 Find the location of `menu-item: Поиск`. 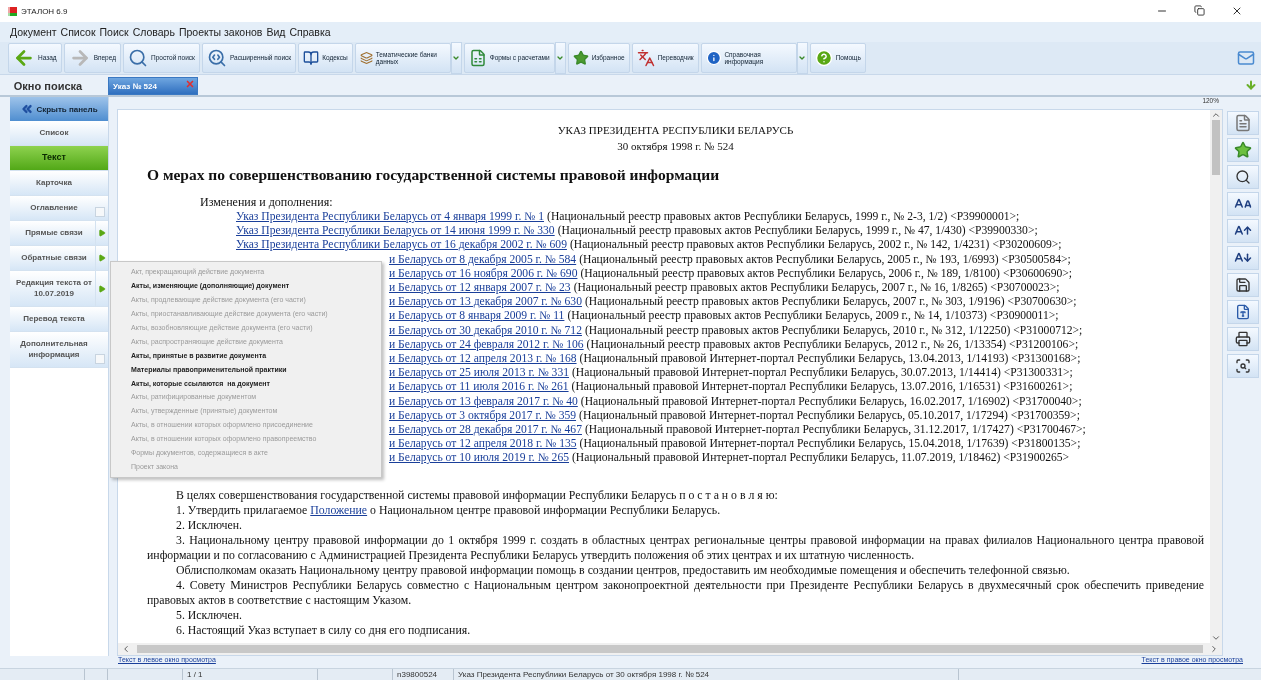

menu-item: Поиск is located at coordinates (114, 32).